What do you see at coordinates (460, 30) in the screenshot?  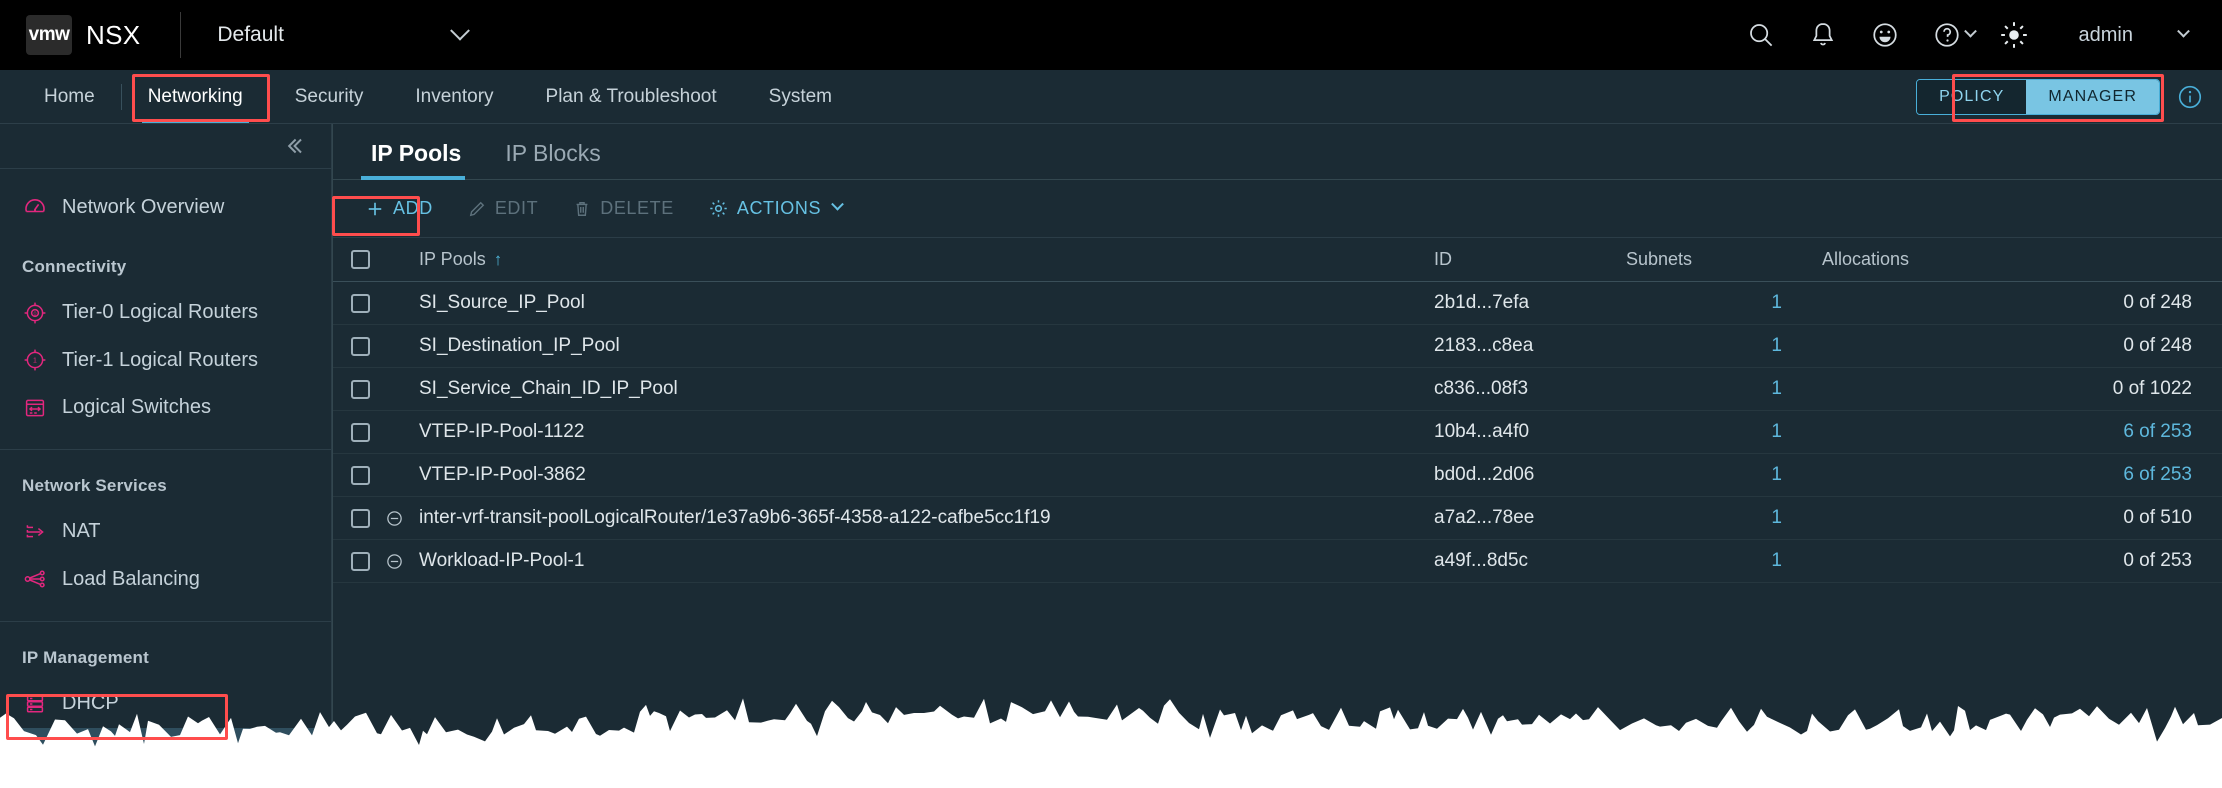 I see `chevron-down-icon` at bounding box center [460, 30].